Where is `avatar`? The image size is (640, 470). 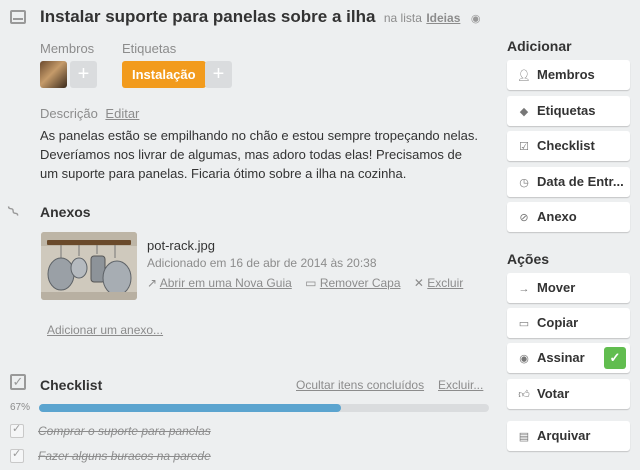 avatar is located at coordinates (53, 74).